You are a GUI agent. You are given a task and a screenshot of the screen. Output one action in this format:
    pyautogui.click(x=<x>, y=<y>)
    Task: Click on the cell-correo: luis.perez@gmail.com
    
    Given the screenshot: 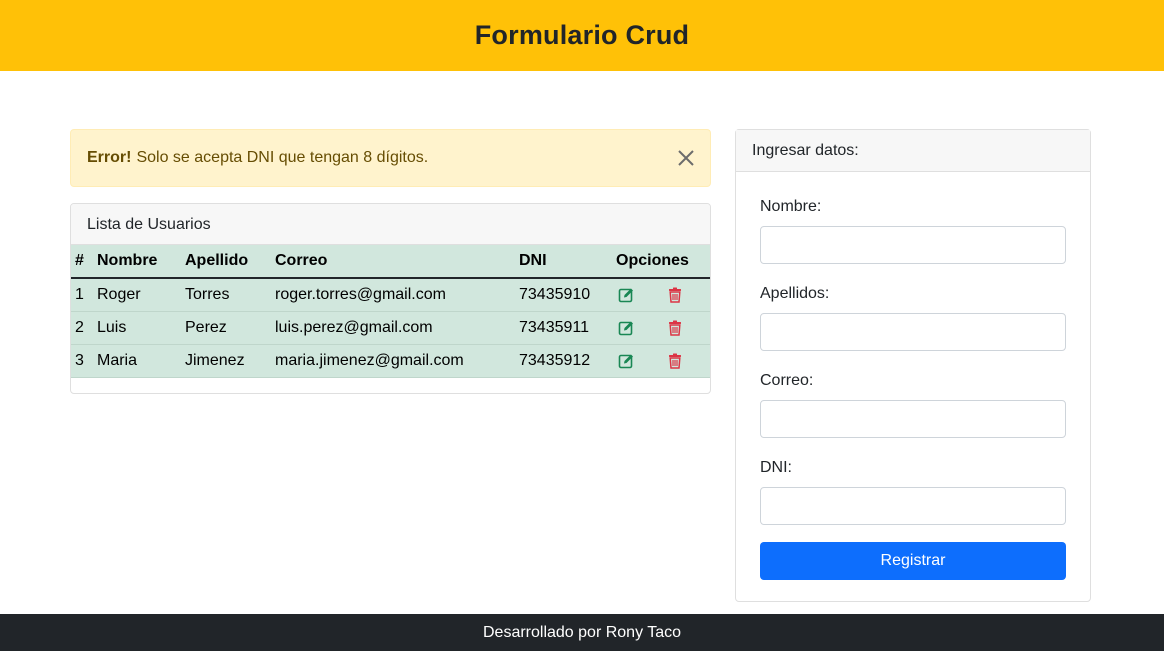 What is the action you would take?
    pyautogui.click(x=393, y=328)
    